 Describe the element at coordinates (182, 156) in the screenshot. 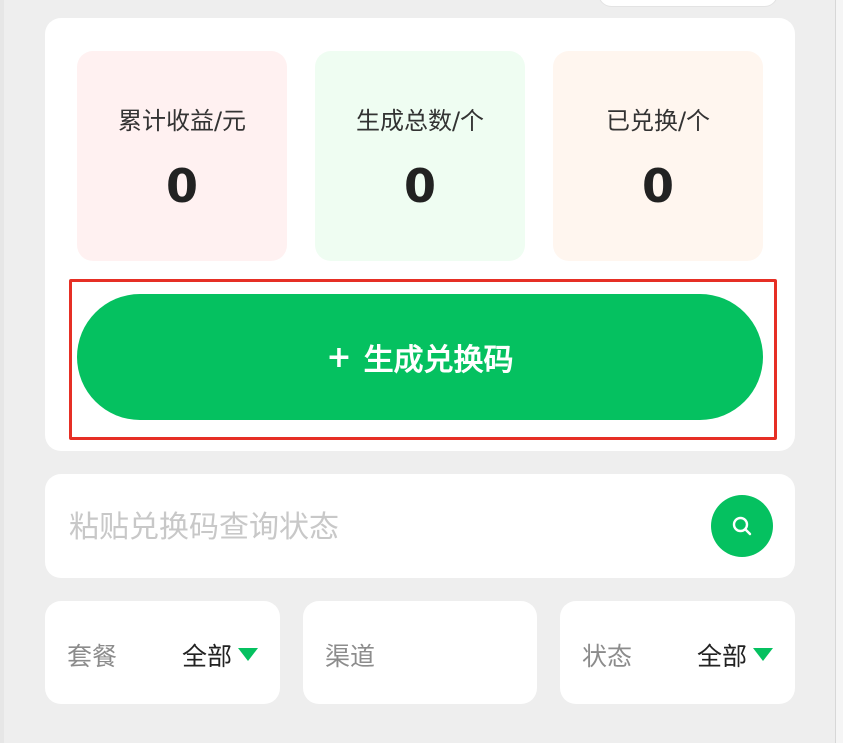

I see `stat-total-earnings: 累计收益/元 0` at that location.